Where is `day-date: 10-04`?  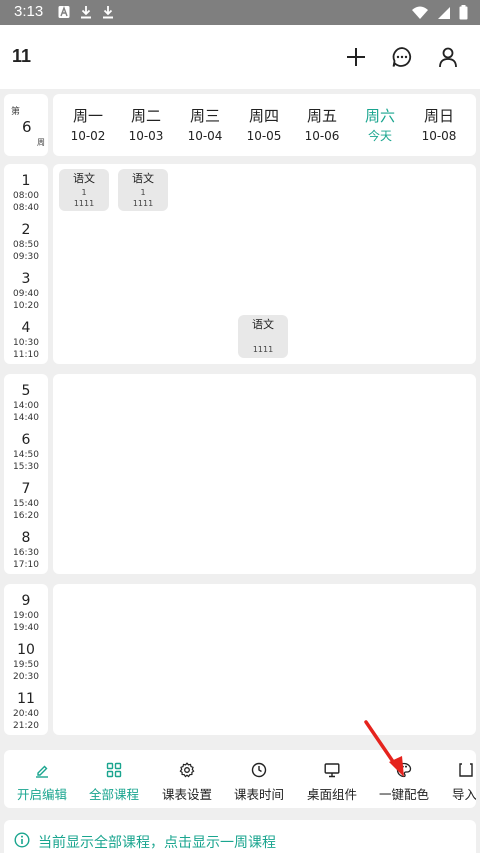
day-date: 10-04 is located at coordinates (205, 136).